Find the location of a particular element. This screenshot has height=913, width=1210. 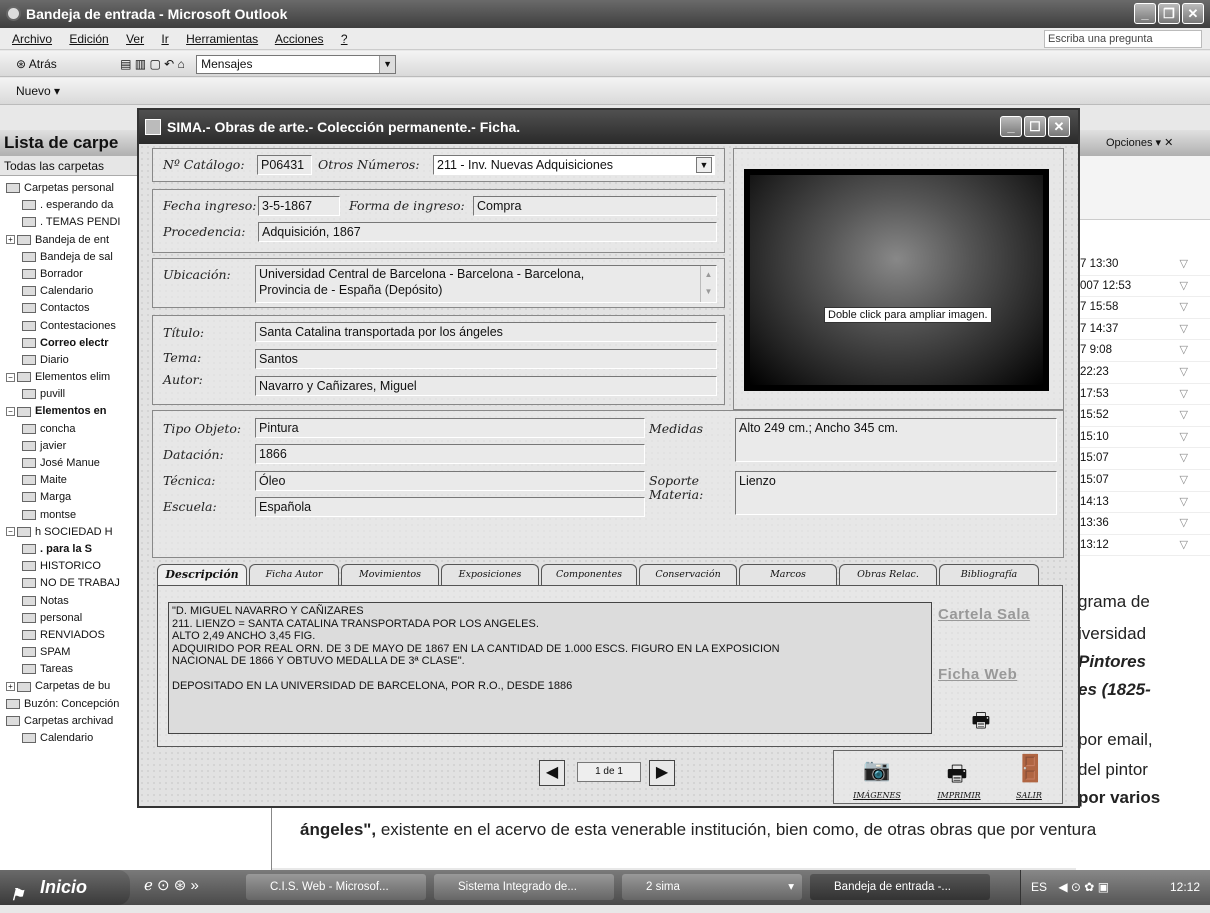

cartela-sala-link: Cartela Sala is located at coordinates (984, 614).